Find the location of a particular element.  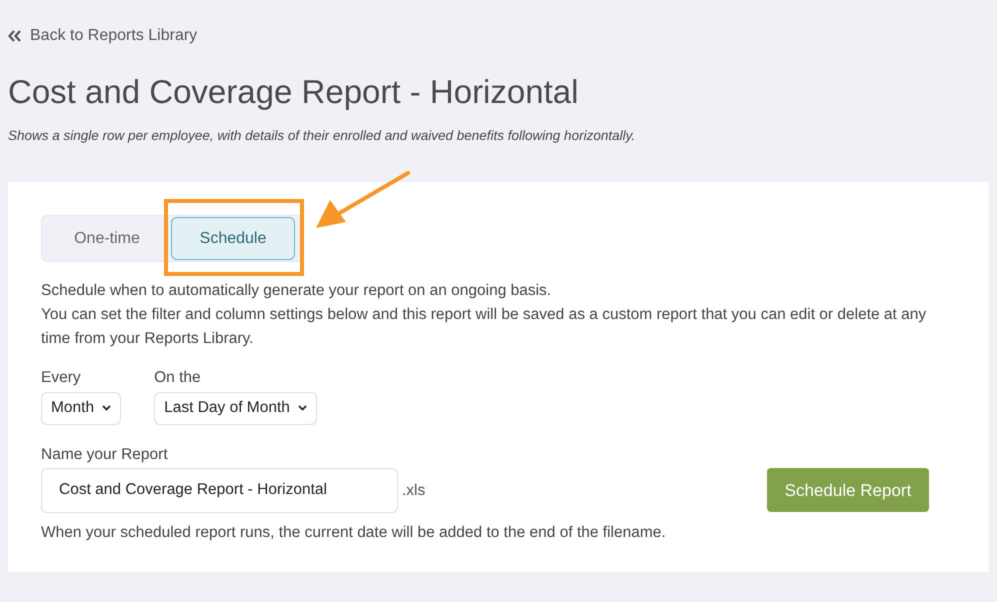

field-label: Every is located at coordinates (61, 378).